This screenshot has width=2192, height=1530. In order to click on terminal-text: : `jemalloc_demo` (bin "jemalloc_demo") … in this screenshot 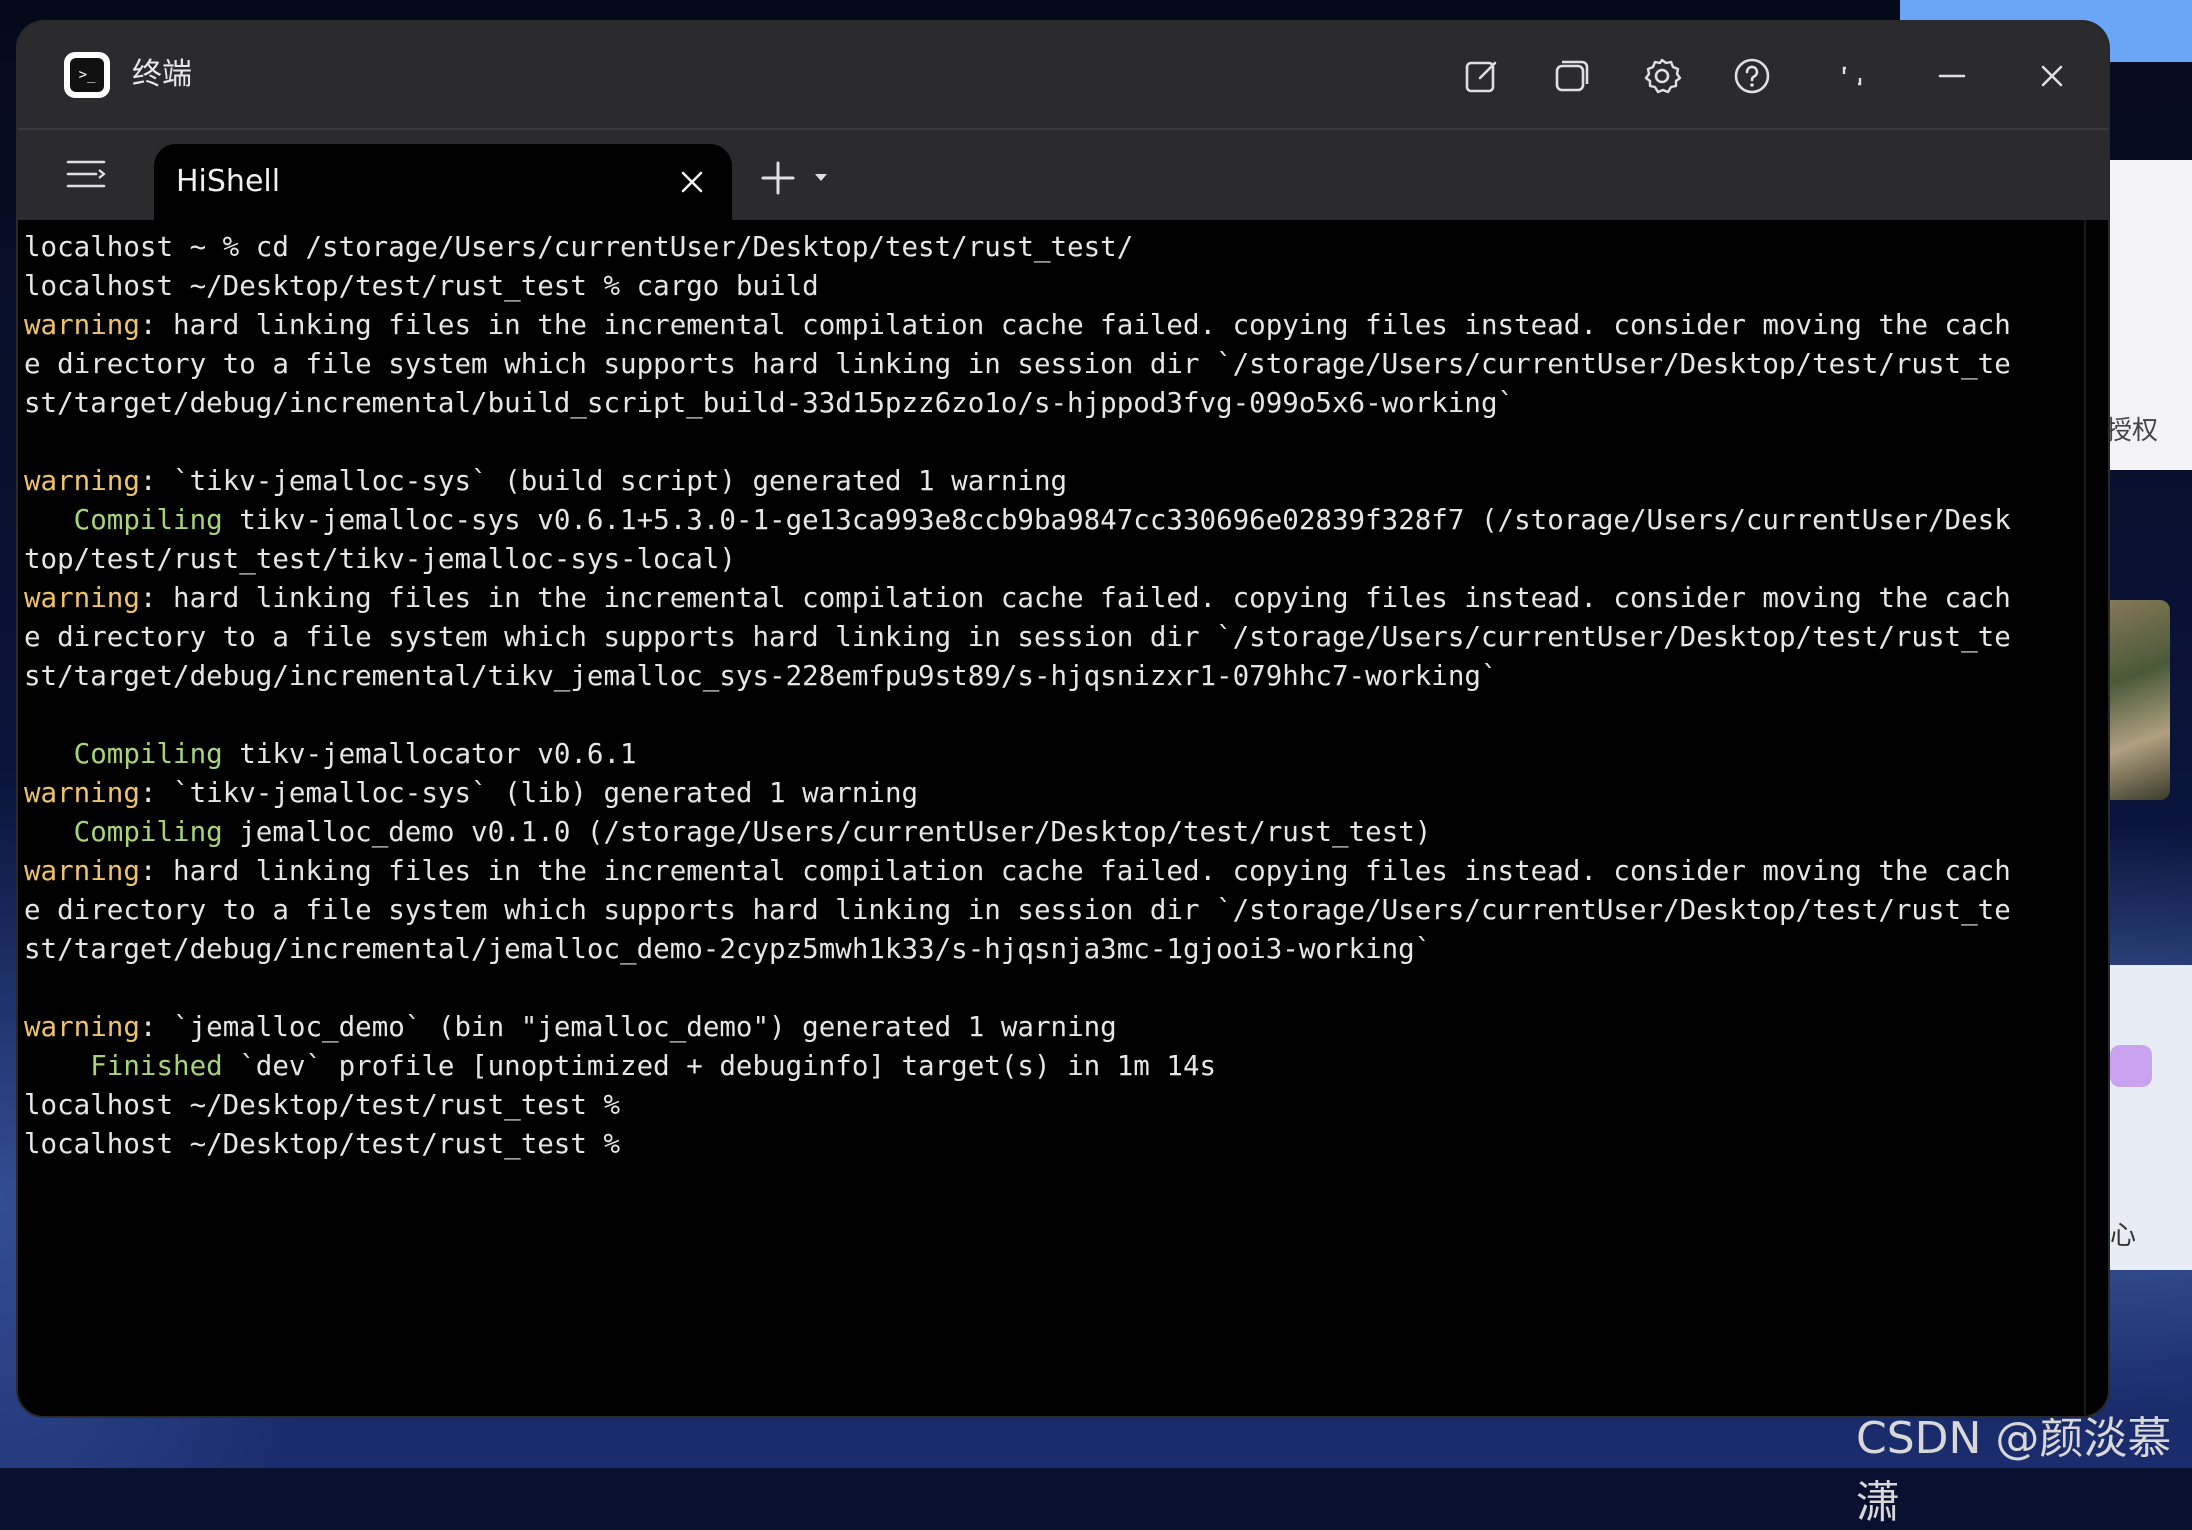, I will do `click(628, 1027)`.